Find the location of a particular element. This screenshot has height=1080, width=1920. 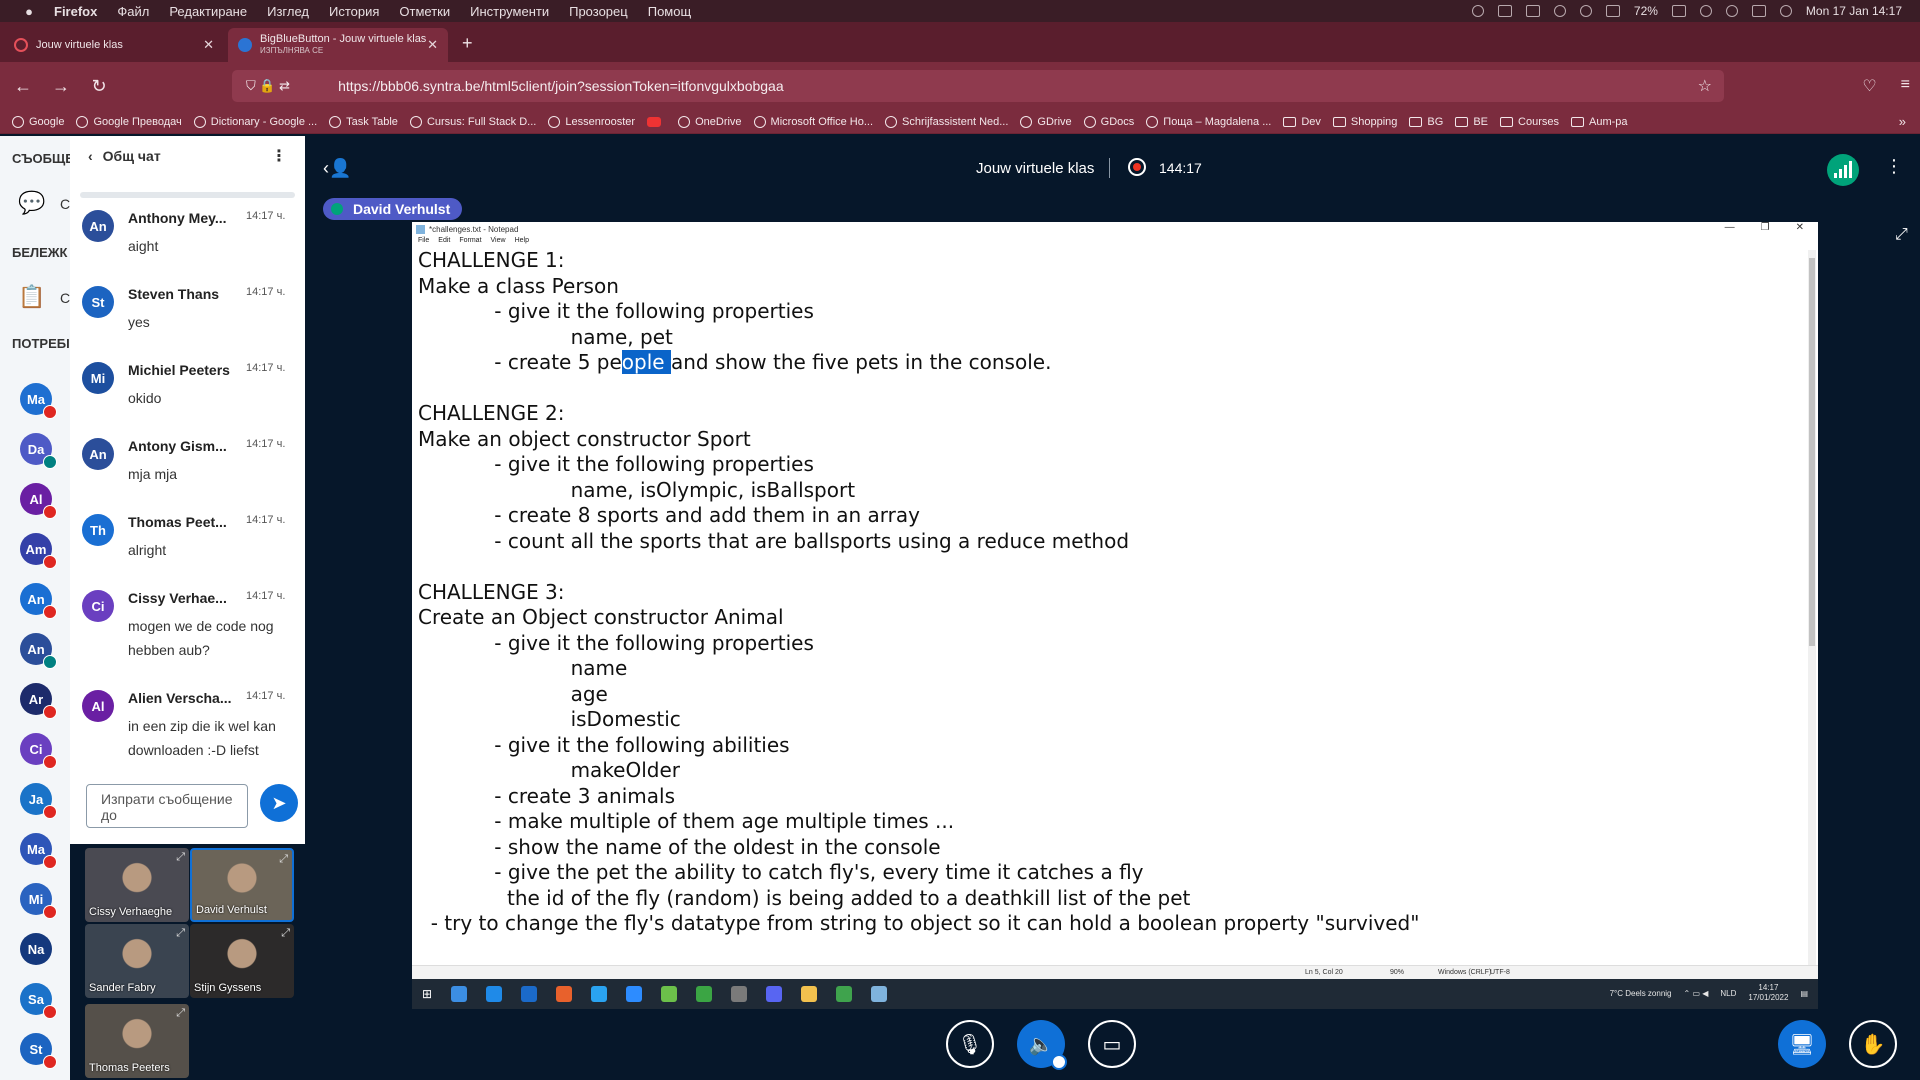

bookmark-item: Google is located at coordinates (38, 121).